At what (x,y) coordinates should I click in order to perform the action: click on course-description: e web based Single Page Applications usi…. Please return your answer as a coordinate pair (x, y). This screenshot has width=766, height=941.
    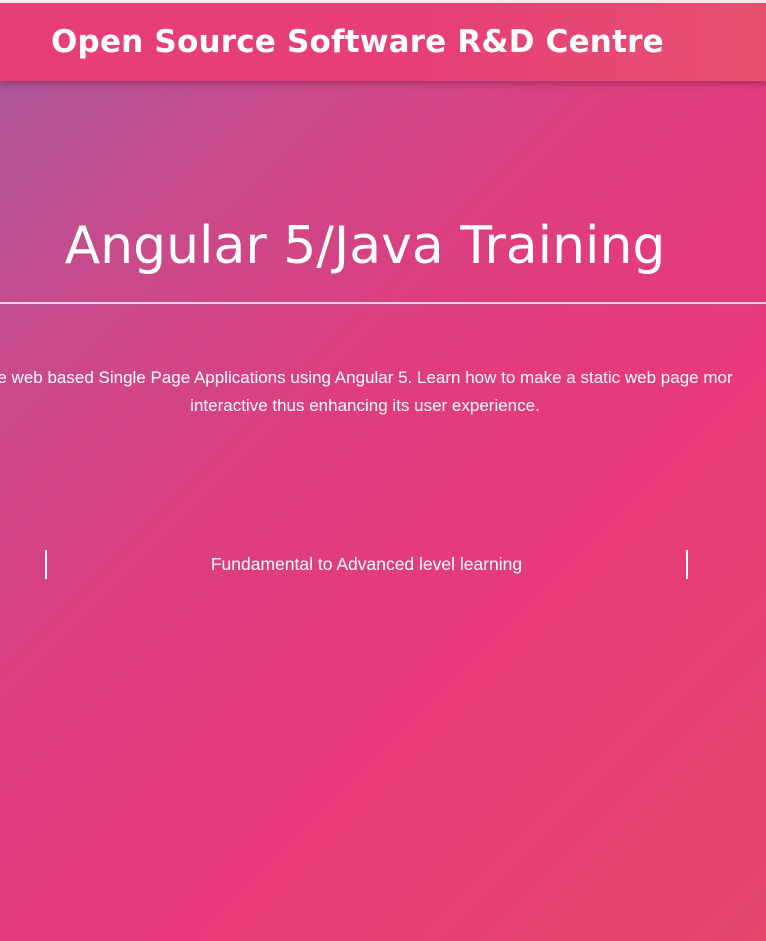
    Looking at the image, I should click on (383, 392).